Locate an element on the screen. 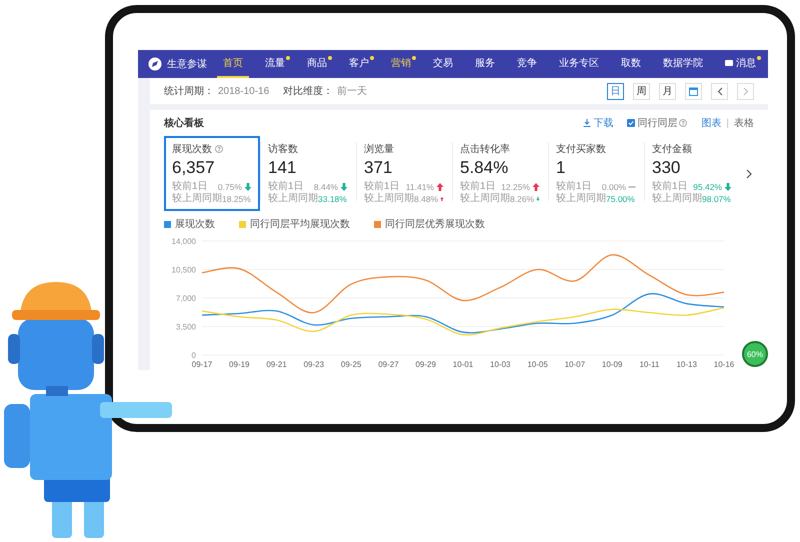 The image size is (800, 542). nav-tab: 交易 is located at coordinates (443, 64).